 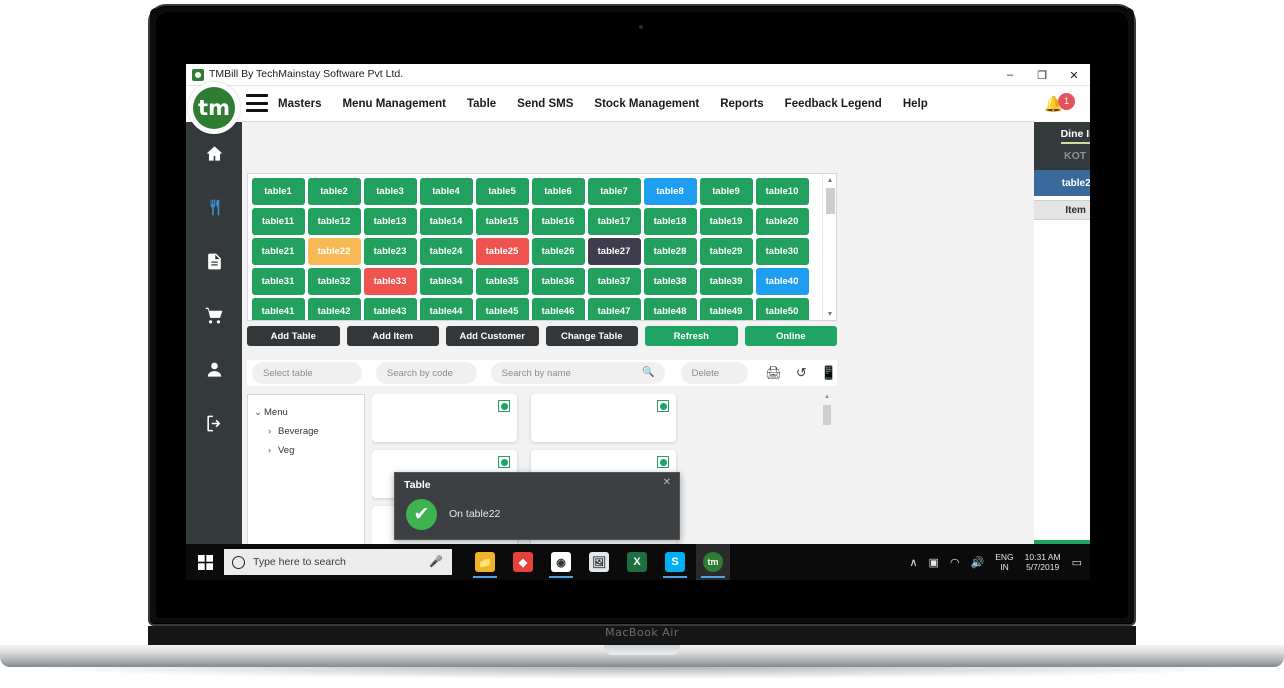 What do you see at coordinates (485, 562) in the screenshot?
I see `taskbar-app-file-explorer: 📁` at bounding box center [485, 562].